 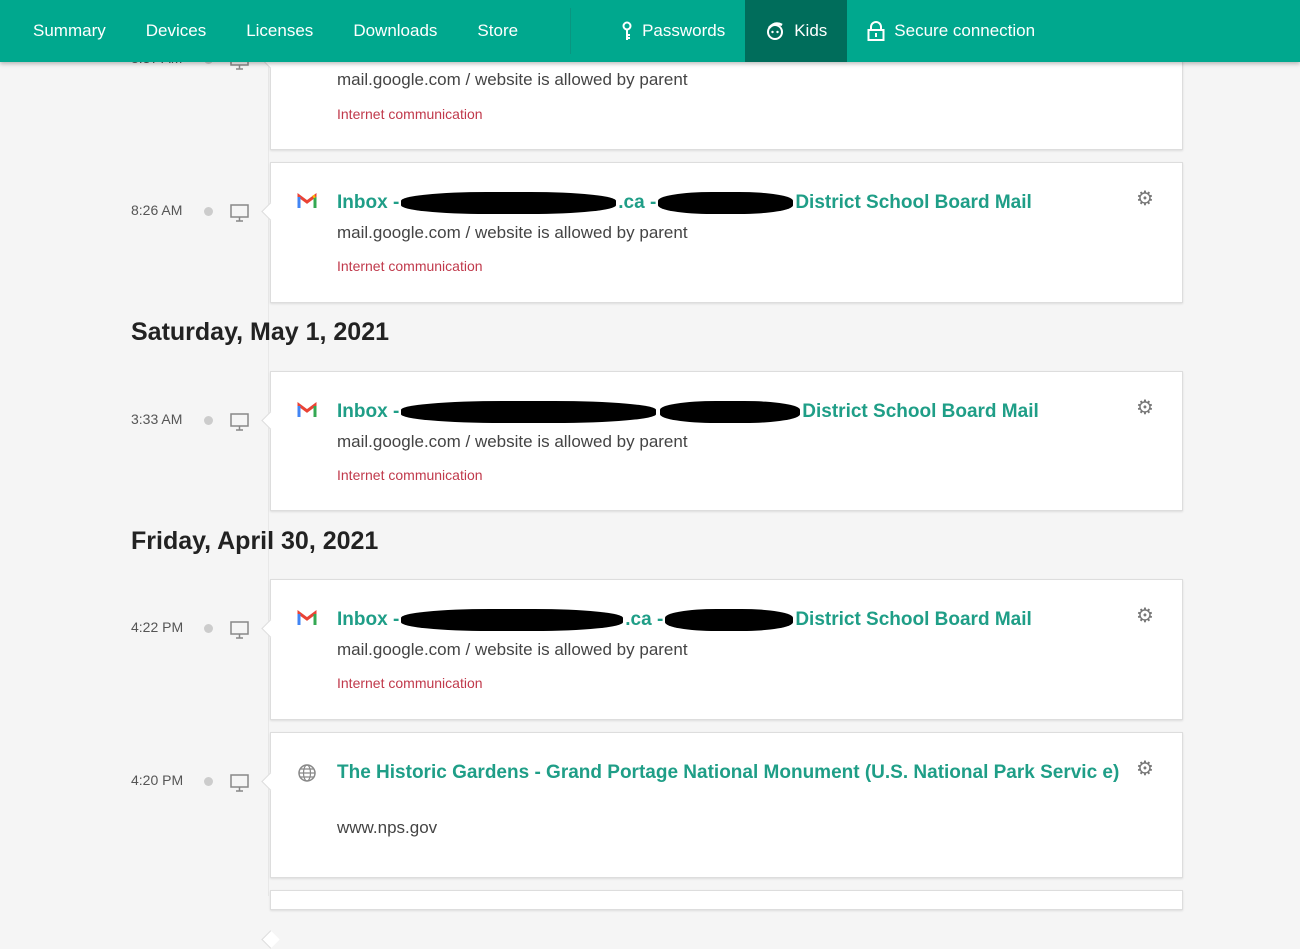 I want to click on timeline-line, so click(x=268, y=448).